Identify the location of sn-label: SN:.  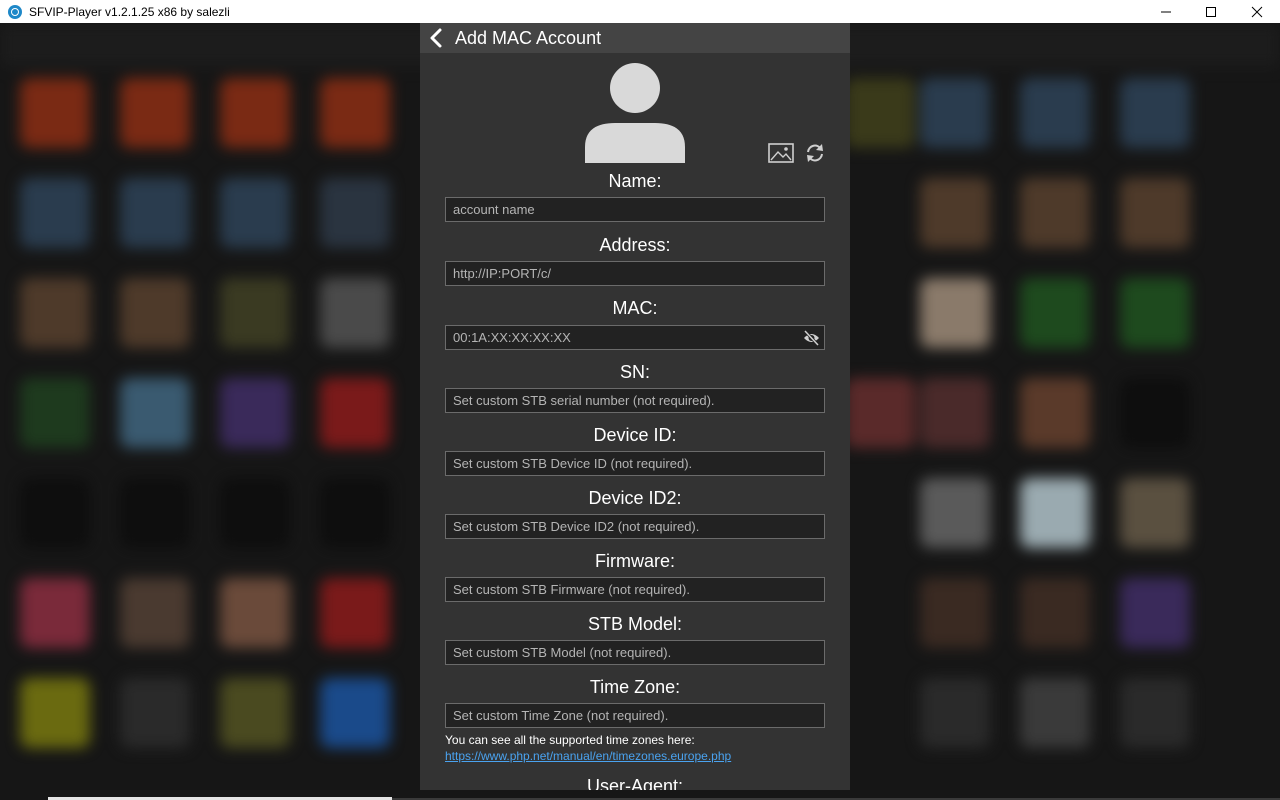
(634, 372).